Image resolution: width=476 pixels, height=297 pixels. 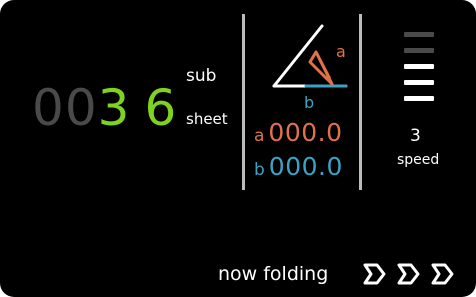 I want to click on b-value: 000.0, so click(x=305, y=166).